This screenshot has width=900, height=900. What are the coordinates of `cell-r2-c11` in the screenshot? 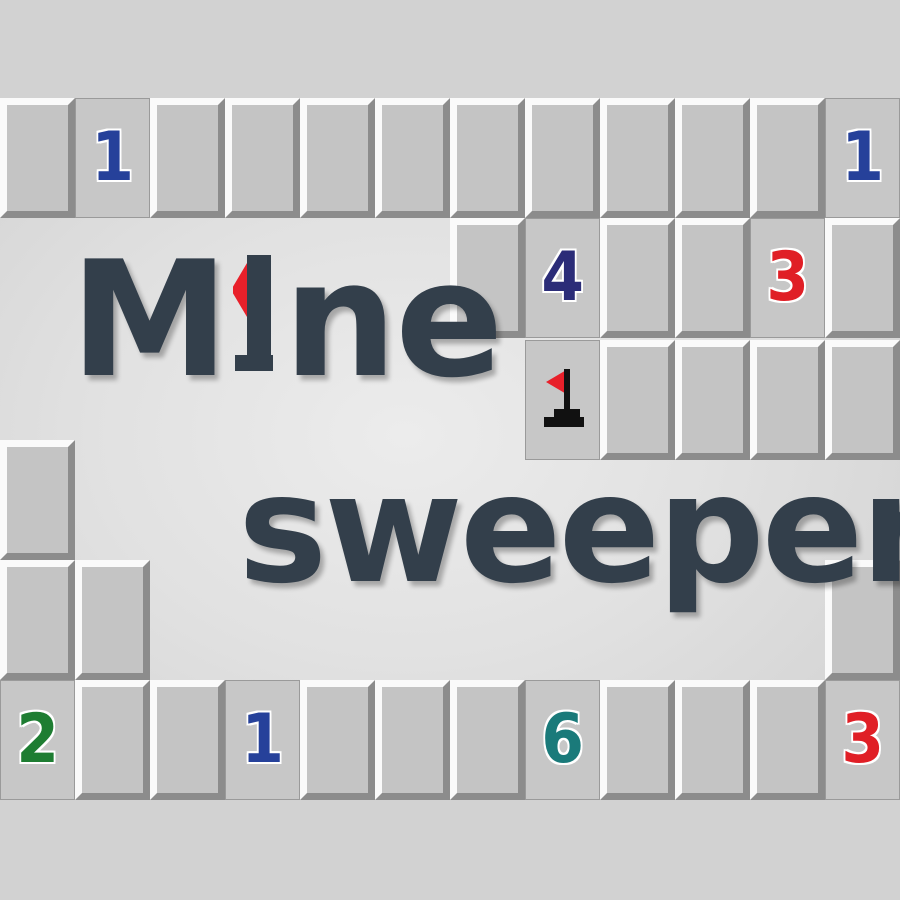 It's located at (862, 400).